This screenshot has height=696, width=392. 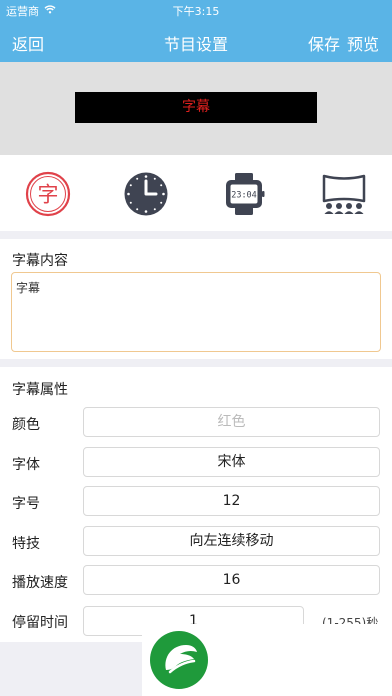 I want to click on font-size-label: 字号, so click(x=26, y=504).